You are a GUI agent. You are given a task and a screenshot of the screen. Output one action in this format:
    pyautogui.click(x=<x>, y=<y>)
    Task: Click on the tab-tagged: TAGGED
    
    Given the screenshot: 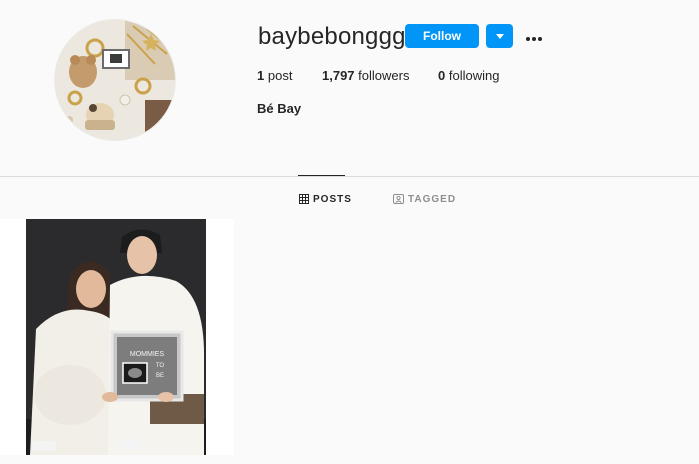 What is the action you would take?
    pyautogui.click(x=424, y=199)
    